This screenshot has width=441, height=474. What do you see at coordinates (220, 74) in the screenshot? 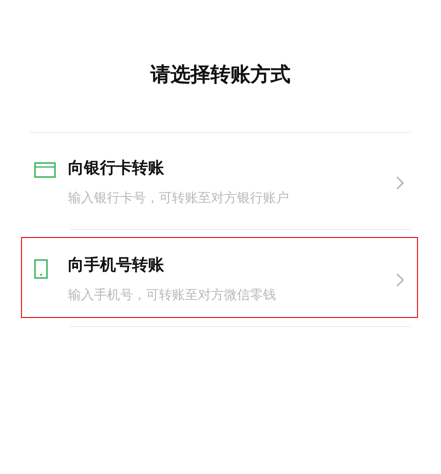
I see `page-title: 请选择转账方式` at bounding box center [220, 74].